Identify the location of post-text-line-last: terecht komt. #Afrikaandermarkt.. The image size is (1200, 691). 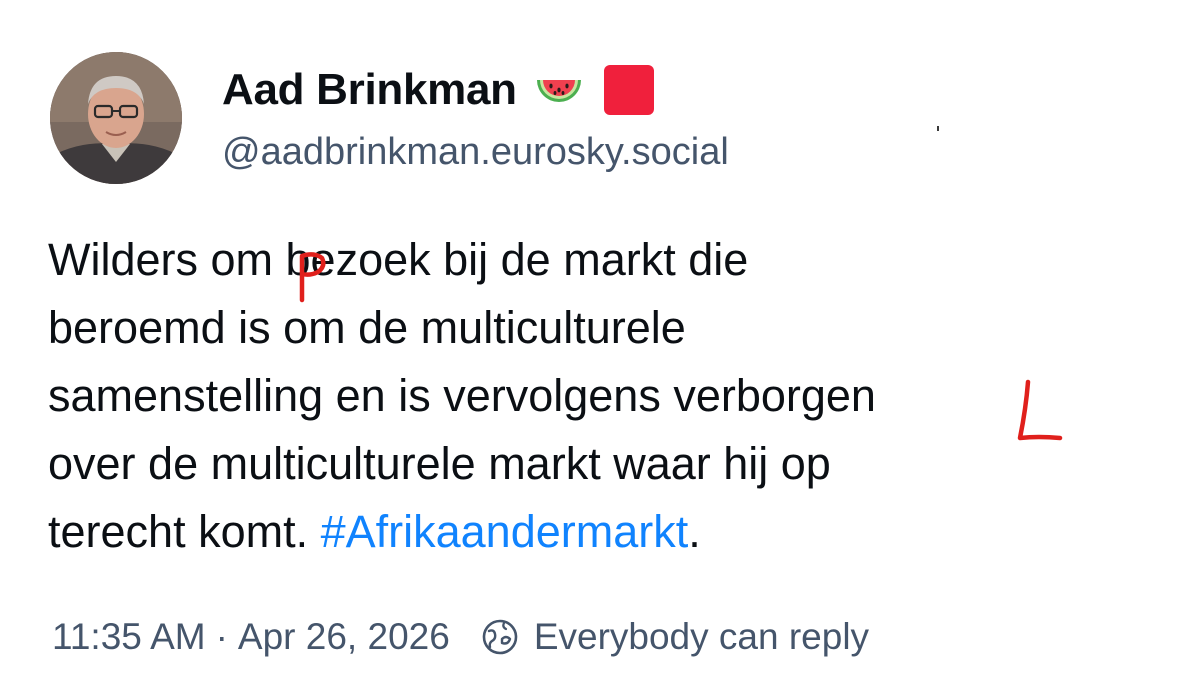
(603, 532).